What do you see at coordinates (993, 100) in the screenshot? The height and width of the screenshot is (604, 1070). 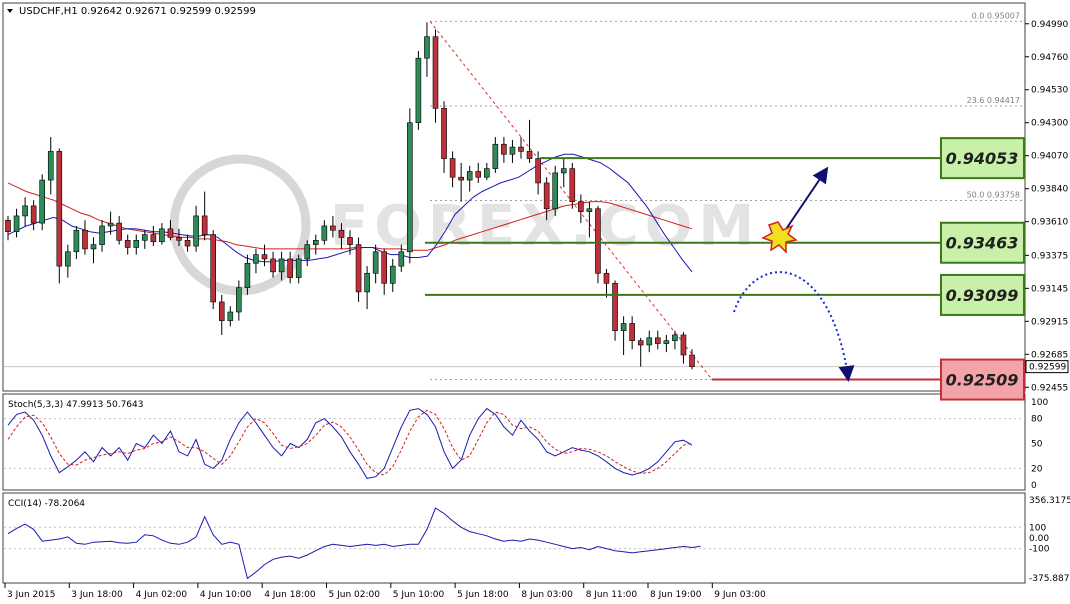 I see `fib-level-label: 23.6 0.94417` at bounding box center [993, 100].